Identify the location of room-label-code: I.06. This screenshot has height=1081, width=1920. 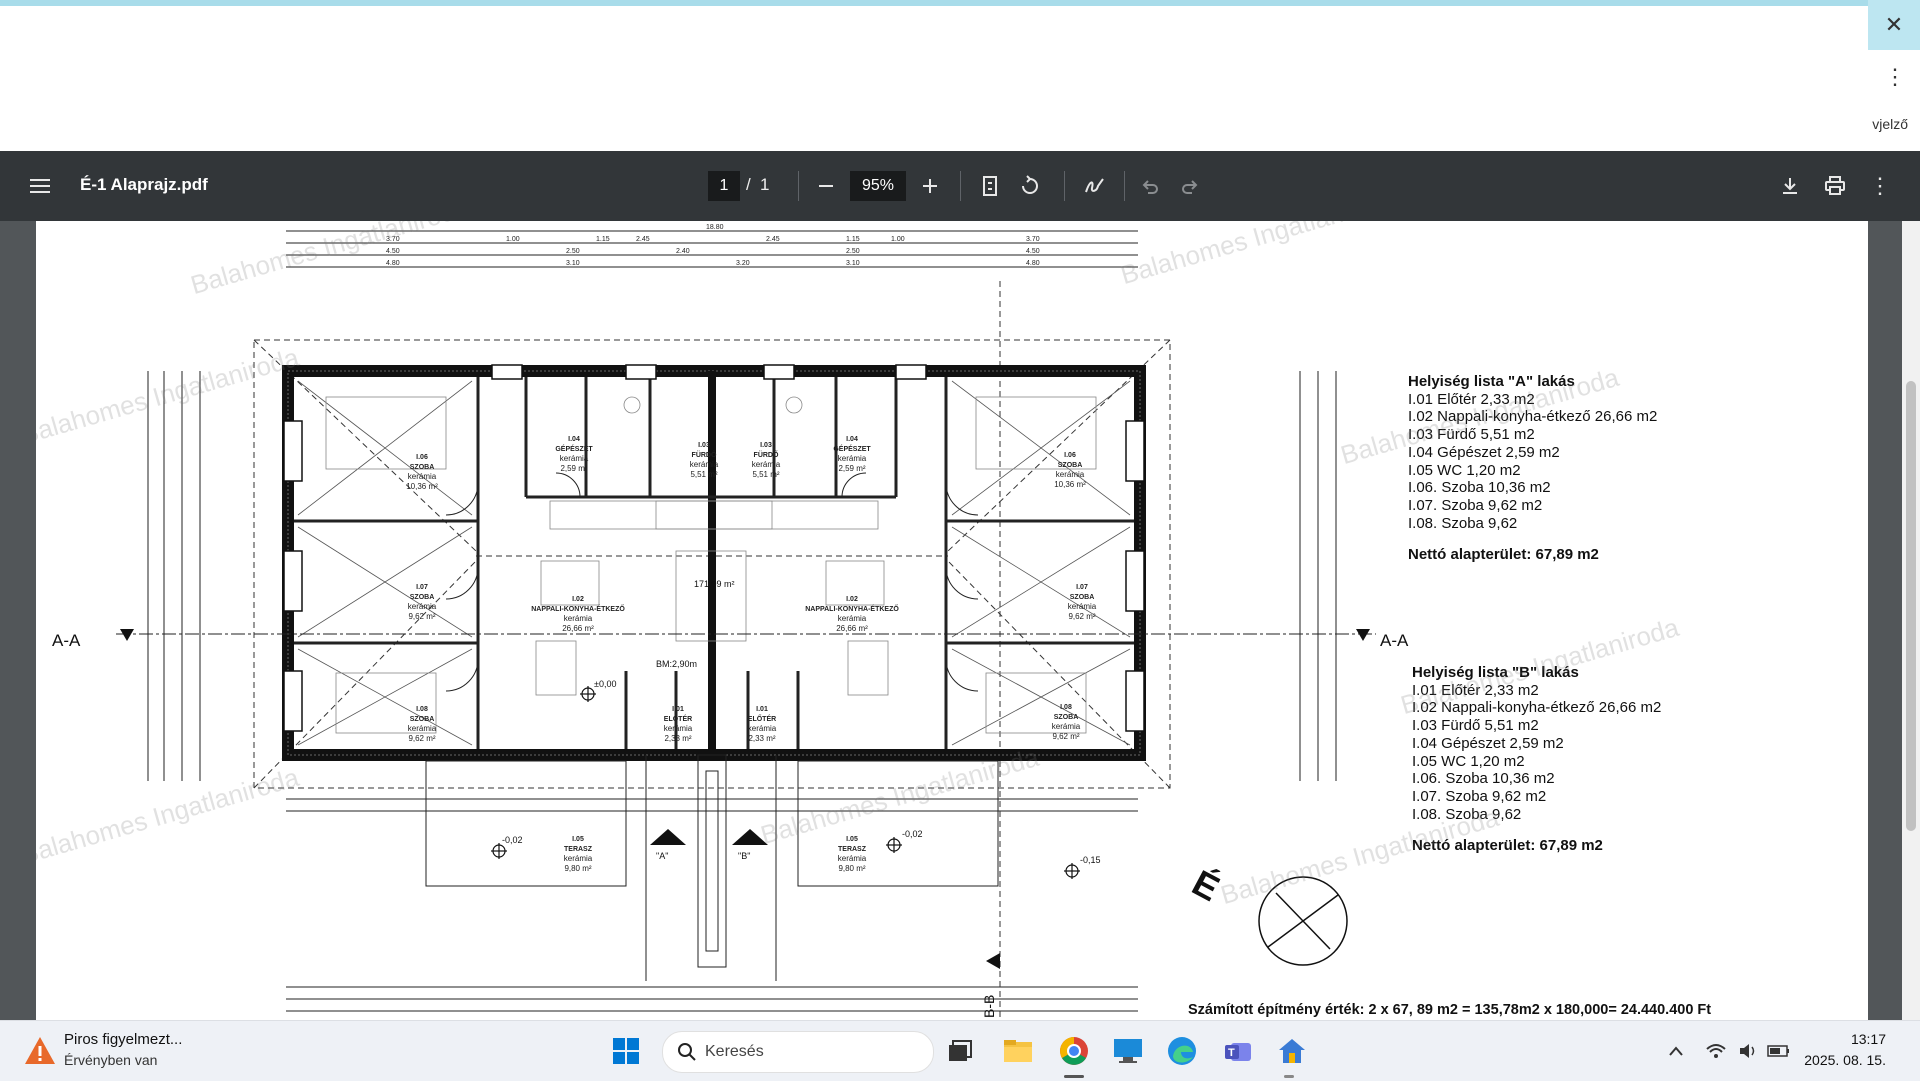
(422, 457).